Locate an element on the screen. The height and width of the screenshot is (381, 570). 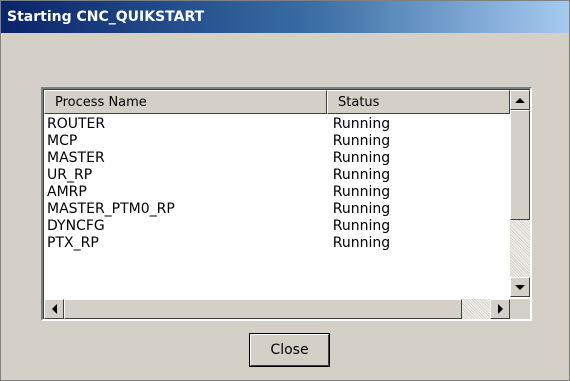
arrow-up-icon is located at coordinates (520, 100).